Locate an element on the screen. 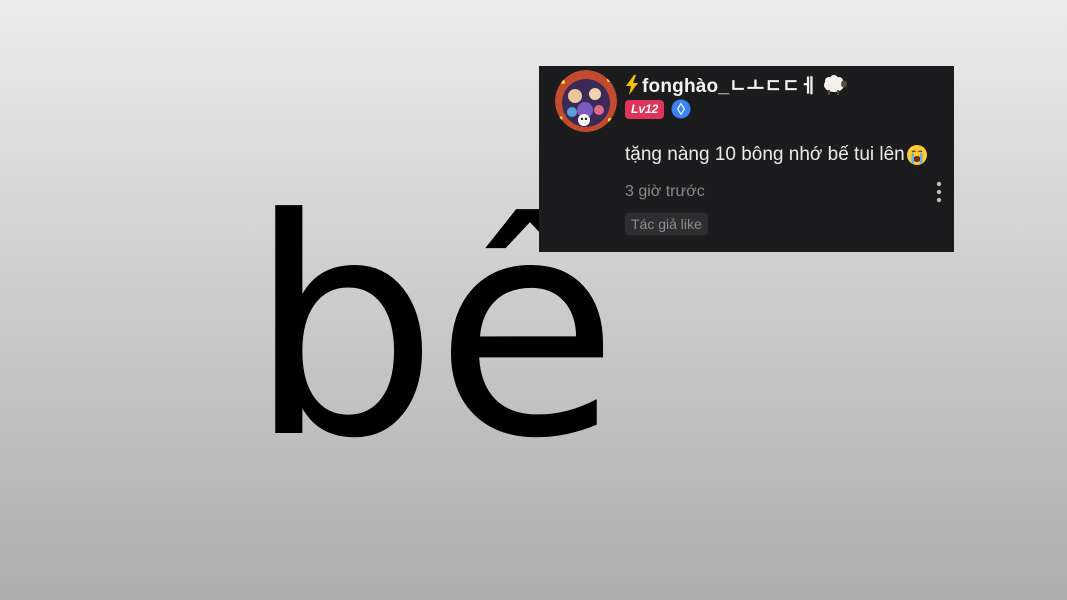 The image size is (1067, 600). author-like-badge: Tác giả like is located at coordinates (666, 224).